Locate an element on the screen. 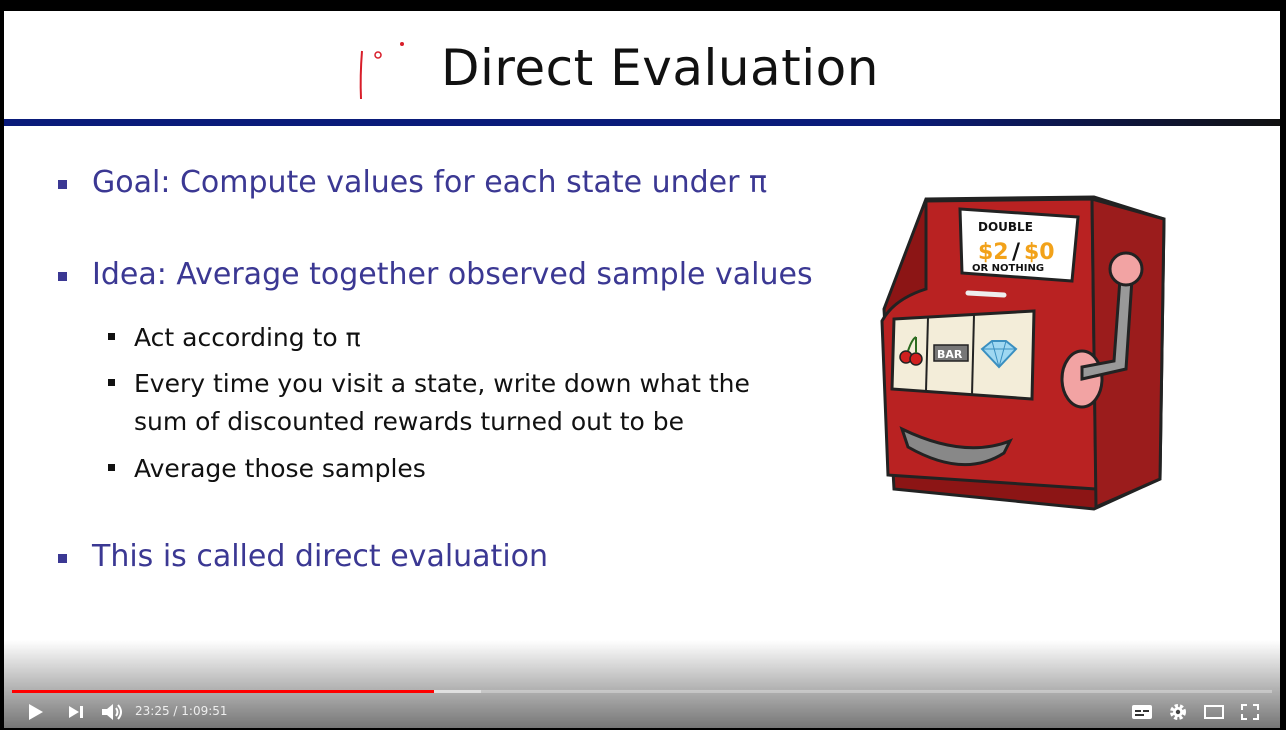 The image size is (1286, 730). settings-button is located at coordinates (1178, 712).